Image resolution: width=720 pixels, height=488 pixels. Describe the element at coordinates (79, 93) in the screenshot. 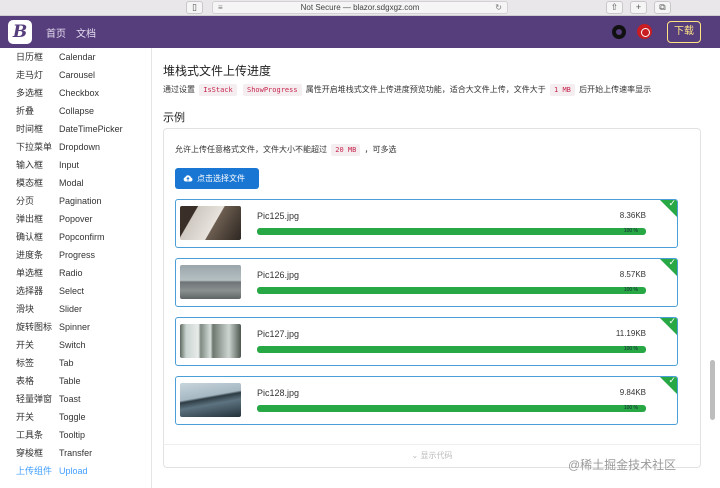

I see `sidebar-item-label-en: Checkbox` at that location.